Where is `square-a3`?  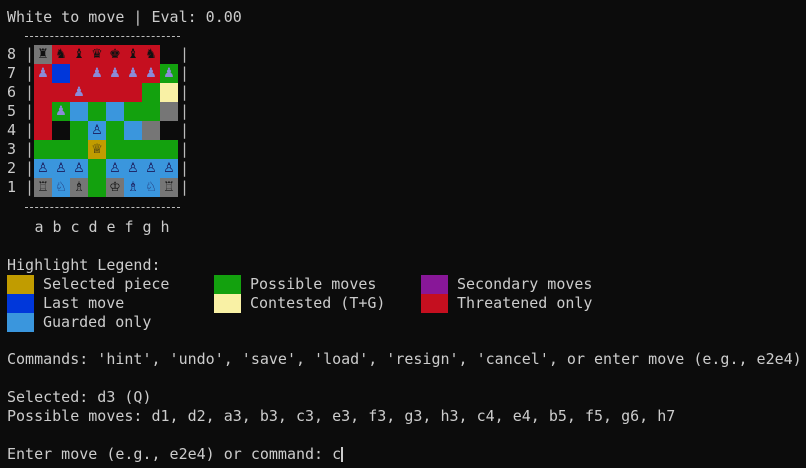 square-a3 is located at coordinates (43, 149).